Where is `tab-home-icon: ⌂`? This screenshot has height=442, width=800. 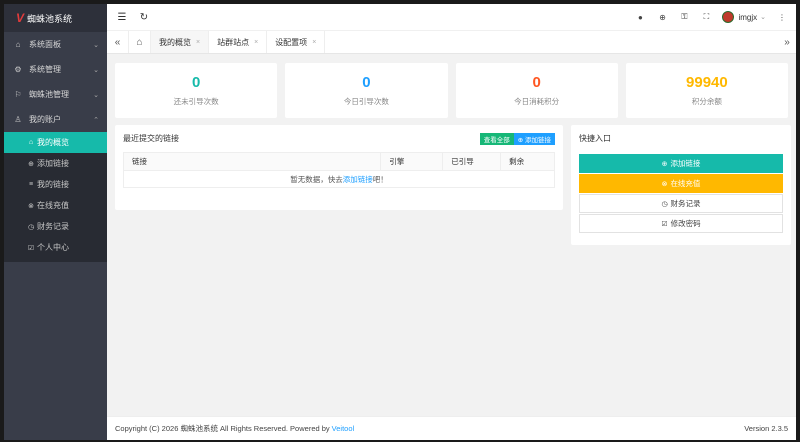 tab-home-icon: ⌂ is located at coordinates (140, 42).